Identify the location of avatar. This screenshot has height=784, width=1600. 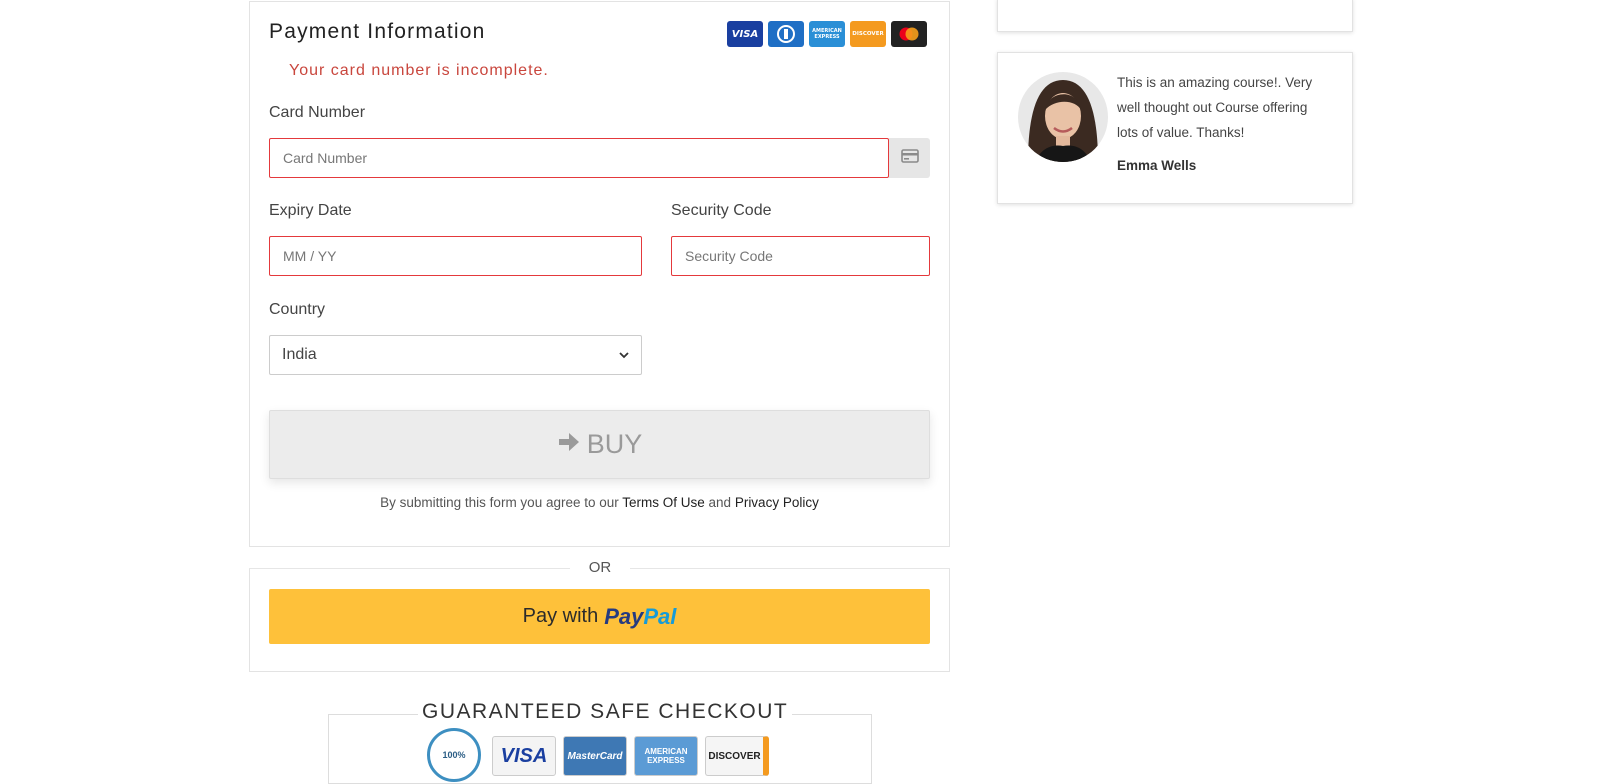
(1063, 117).